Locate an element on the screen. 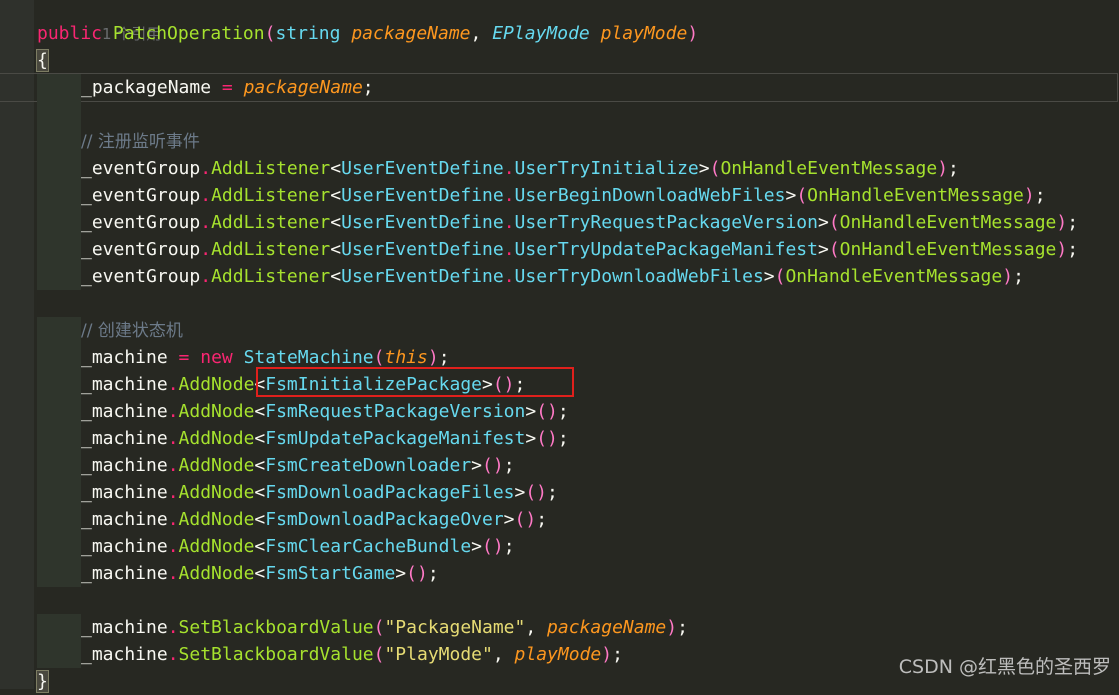  node-type: FsmRequestPackageVersion is located at coordinates (395, 411).